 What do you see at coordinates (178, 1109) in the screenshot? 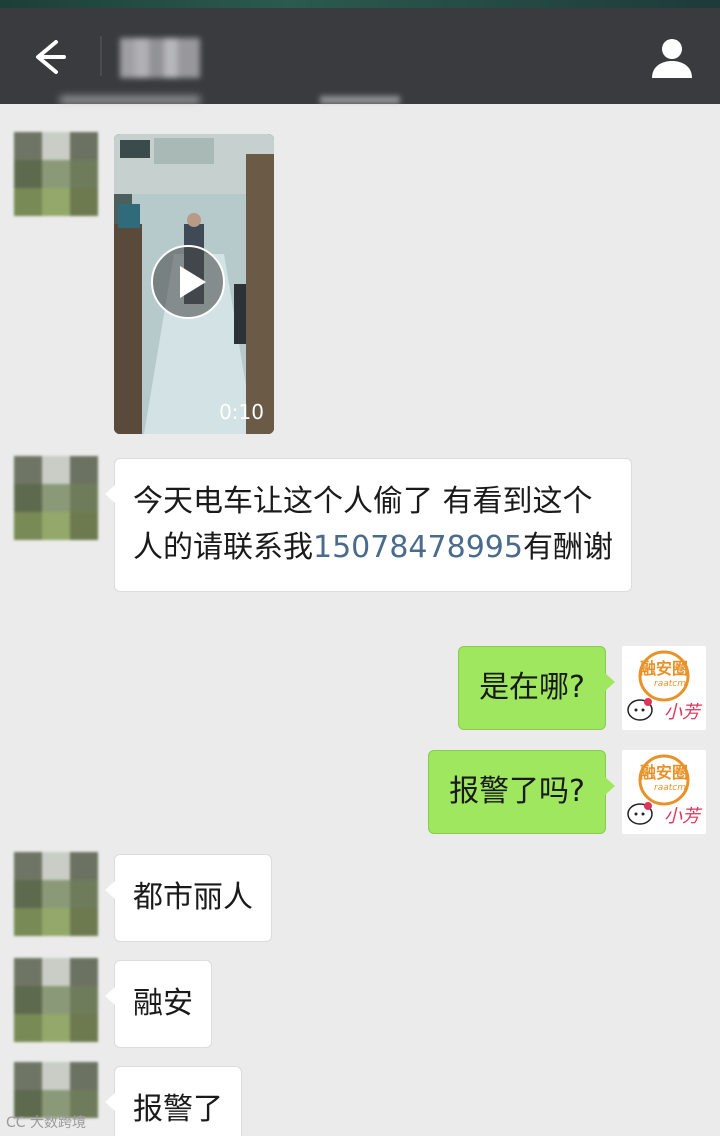
I see `message-text: 报警了` at bounding box center [178, 1109].